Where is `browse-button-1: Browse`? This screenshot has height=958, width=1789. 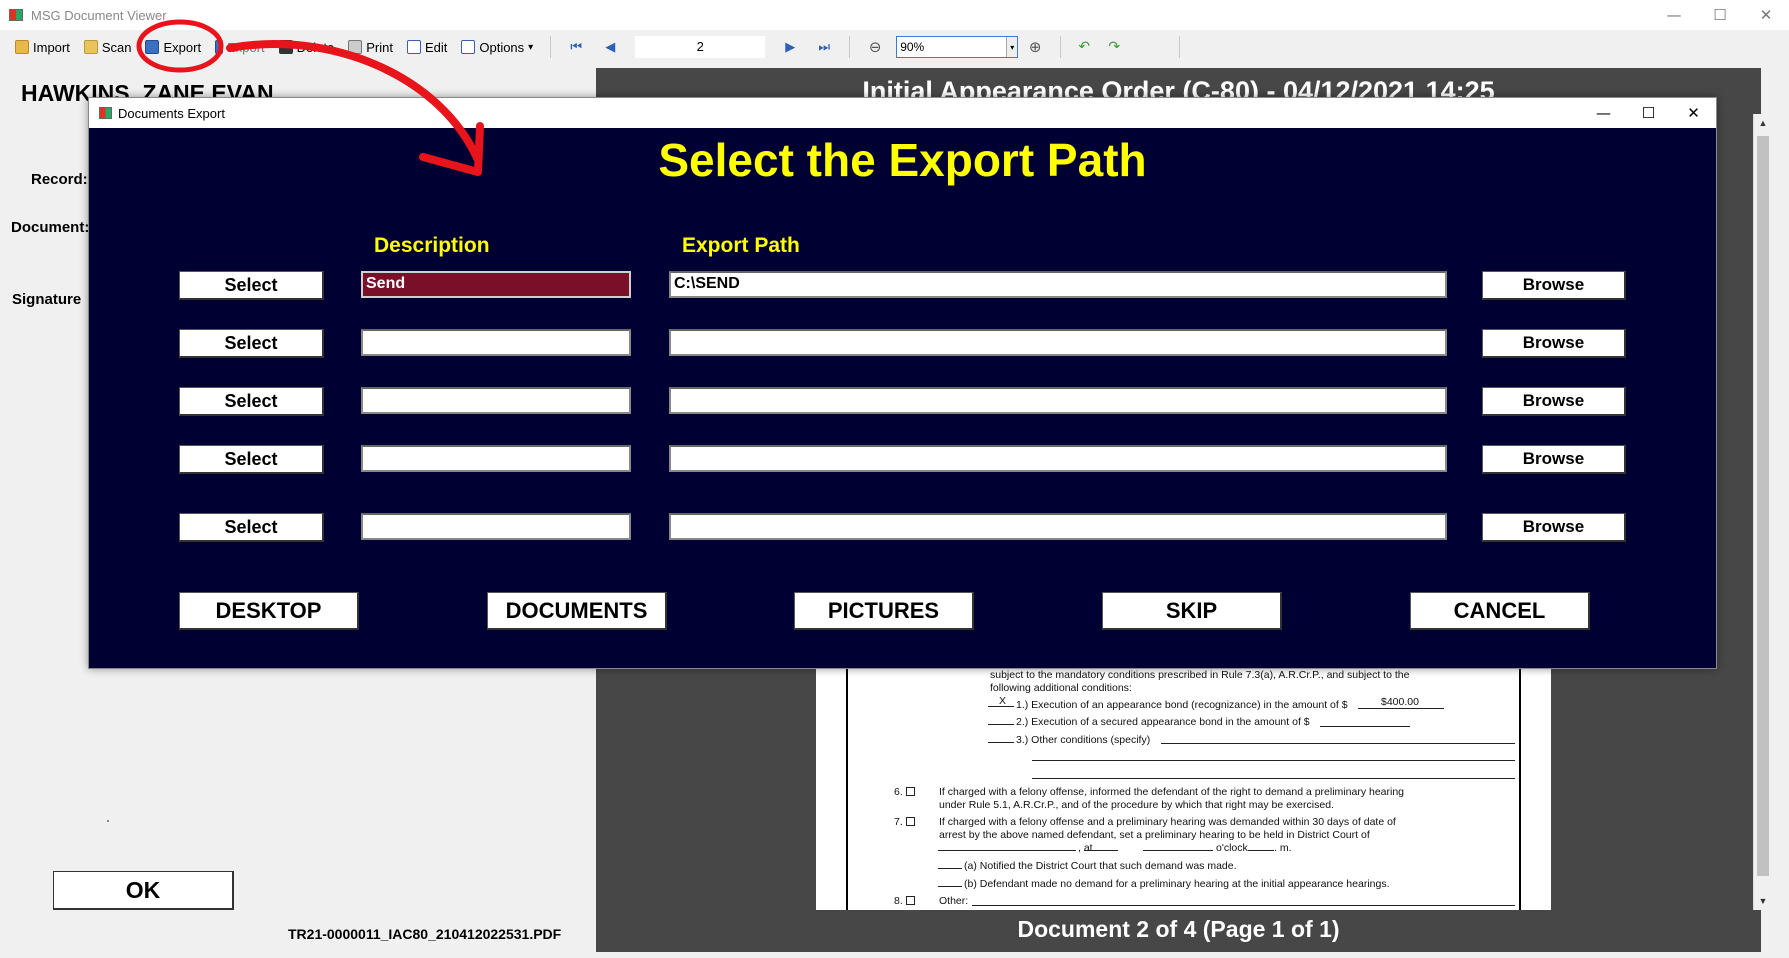 browse-button-1: Browse is located at coordinates (1554, 285).